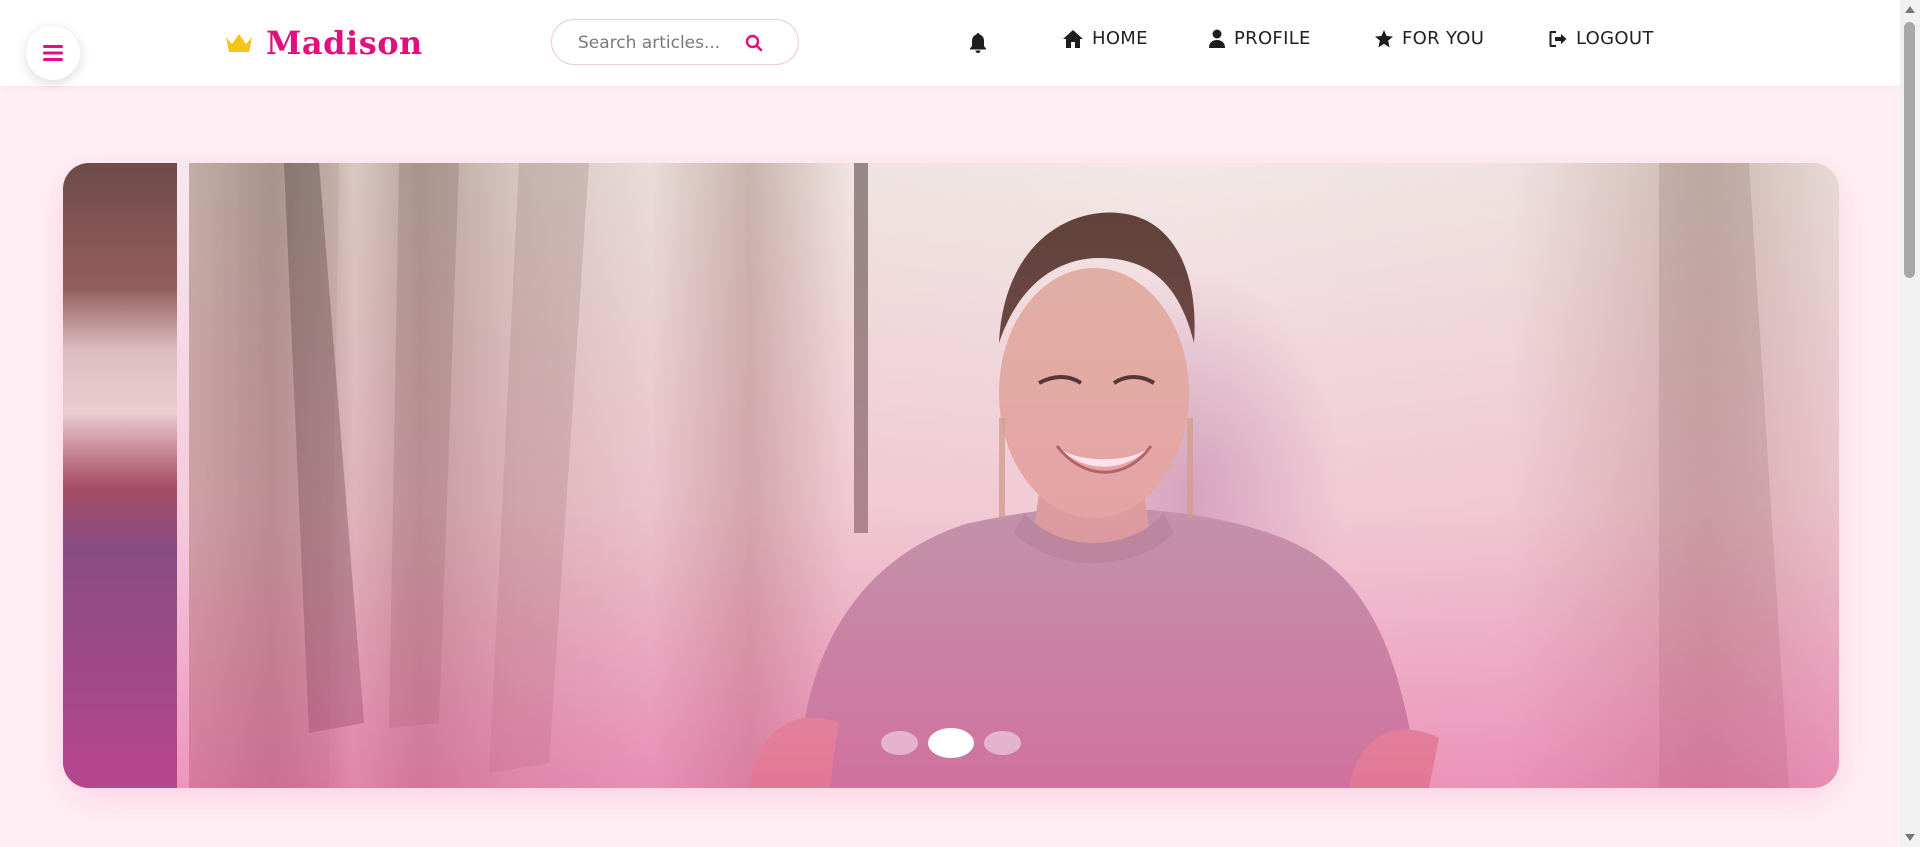 The height and width of the screenshot is (847, 1920). Describe the element at coordinates (978, 43) in the screenshot. I see `bell-icon` at that location.